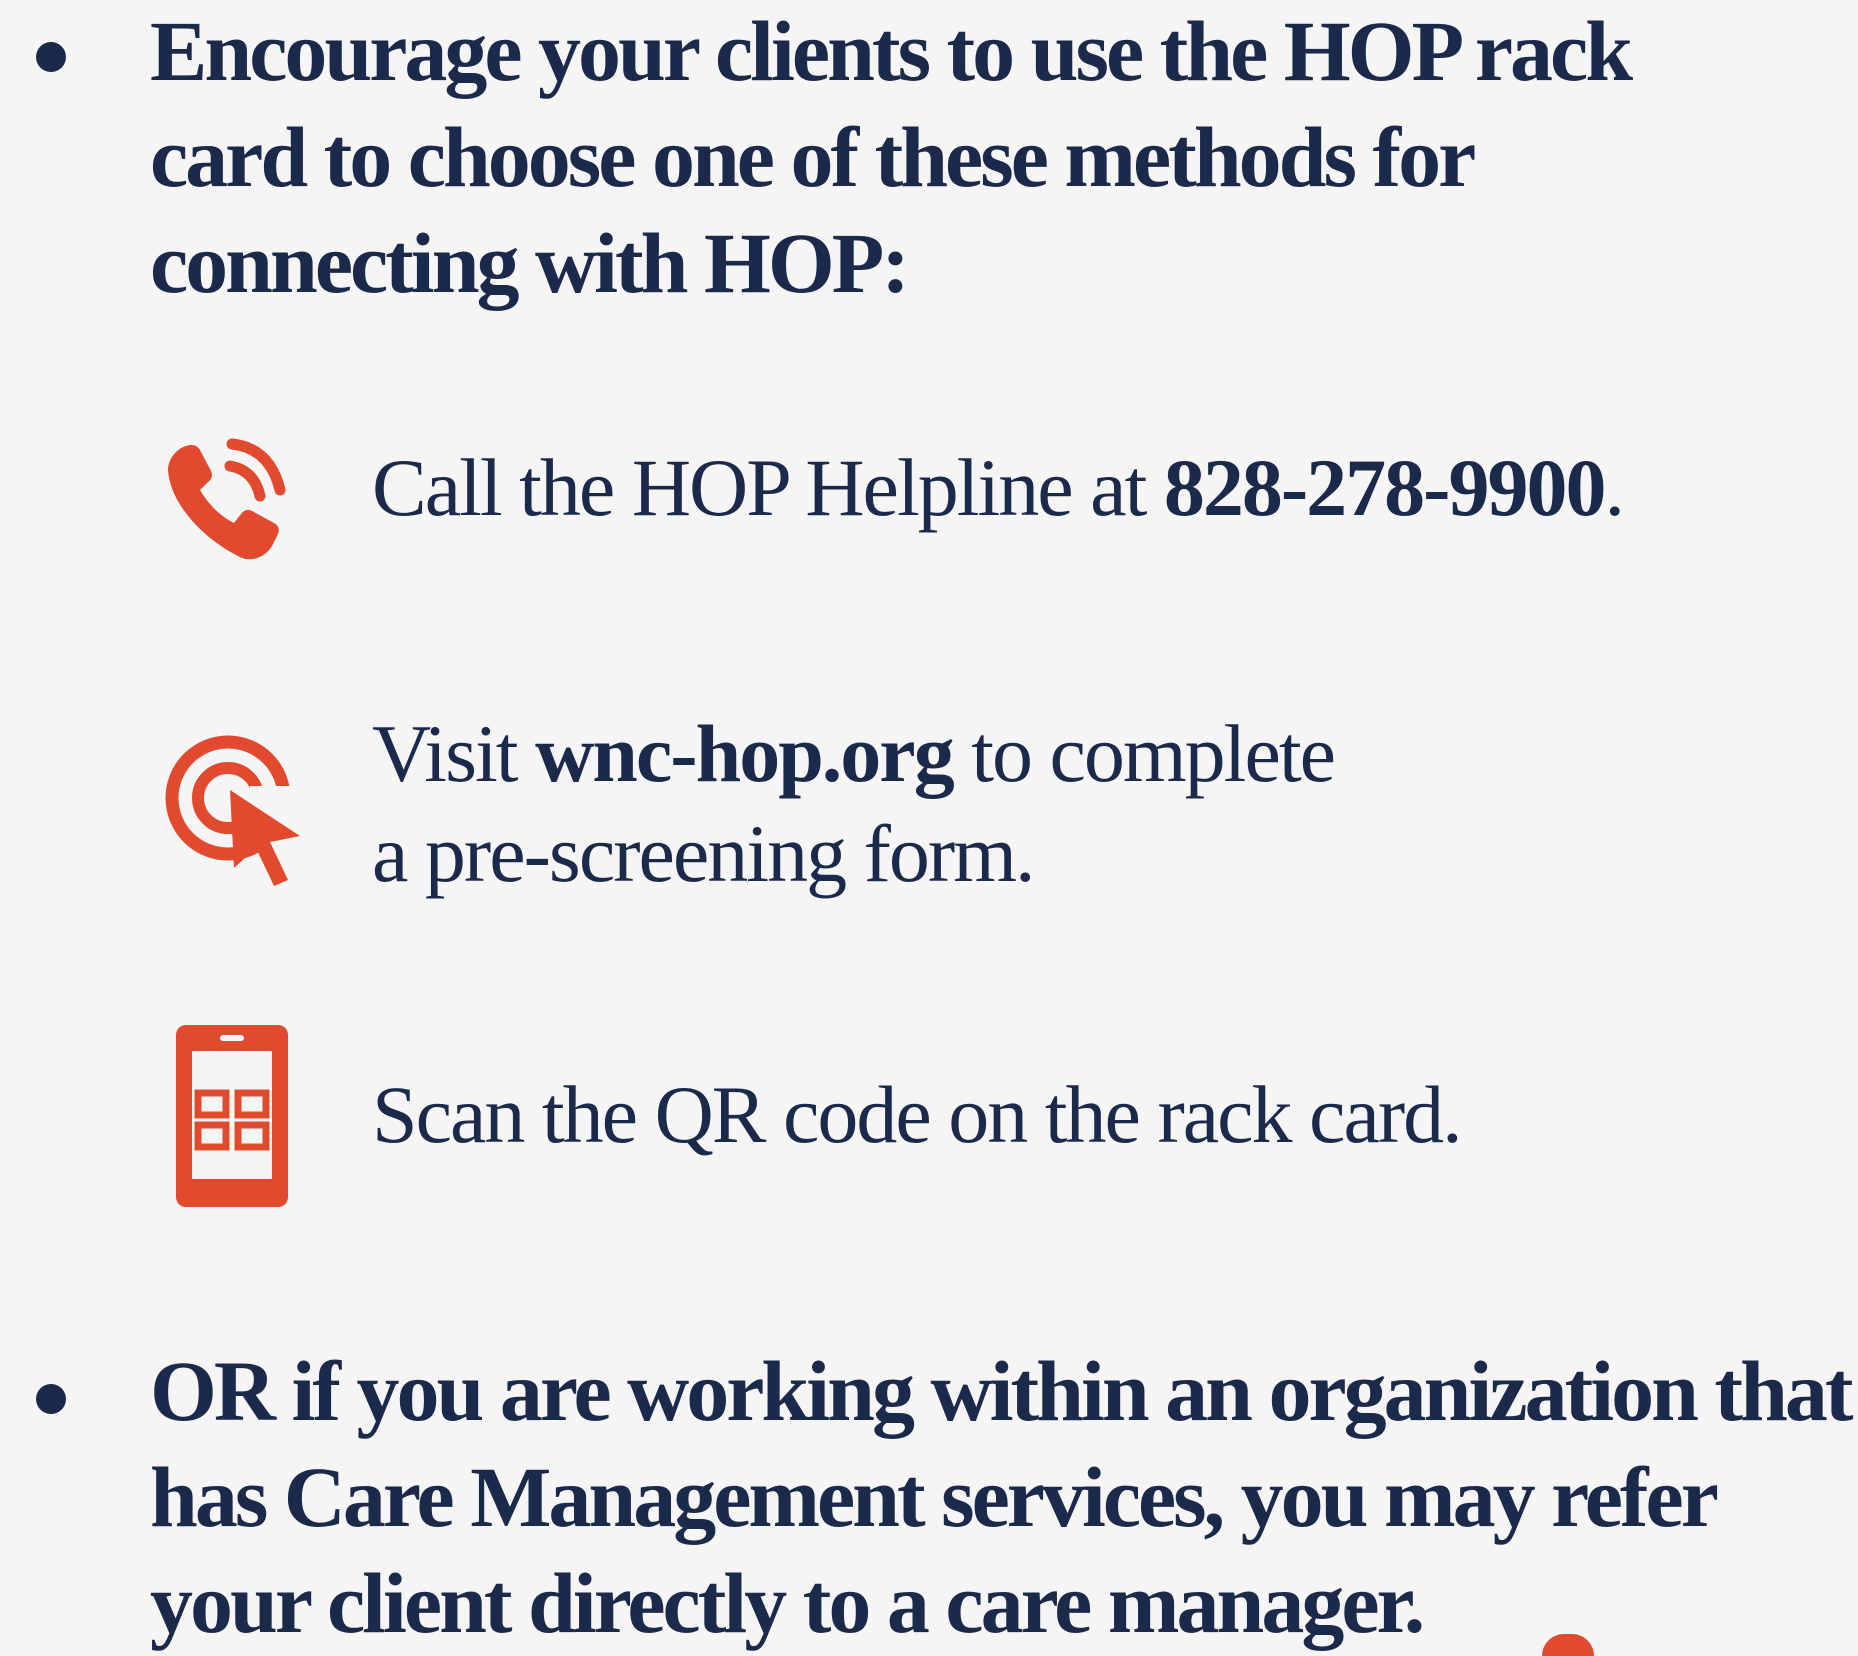  I want to click on bullet-line: card to choose one of these methods for, so click(813, 157).